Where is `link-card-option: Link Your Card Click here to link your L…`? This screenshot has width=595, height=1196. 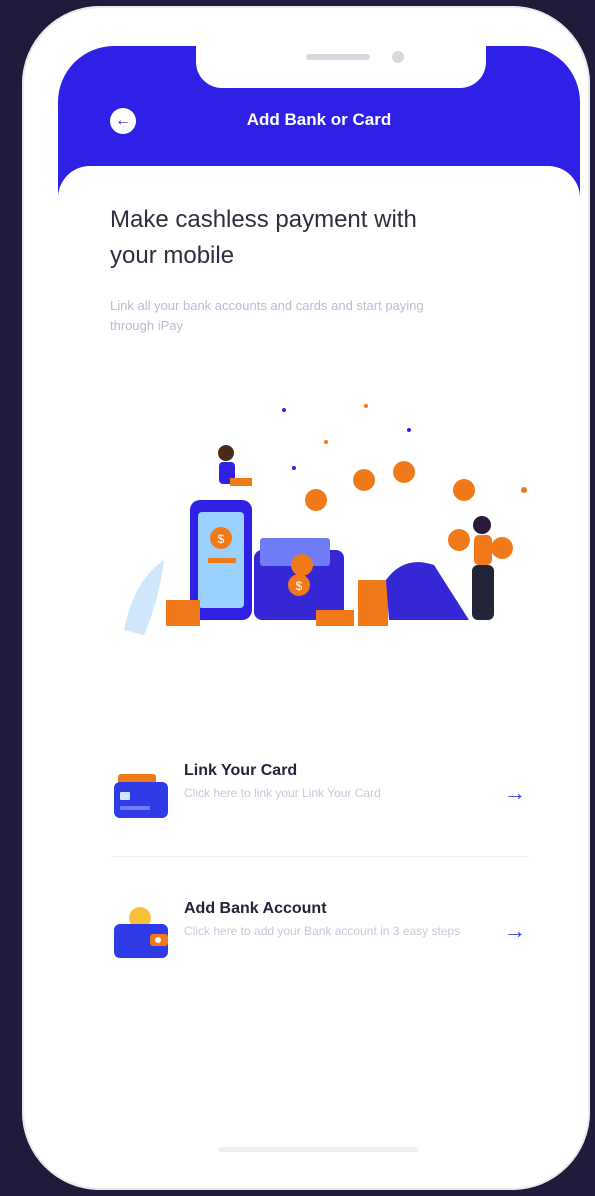
link-card-option: Link Your Card Click here to link your L… is located at coordinates (325, 800).